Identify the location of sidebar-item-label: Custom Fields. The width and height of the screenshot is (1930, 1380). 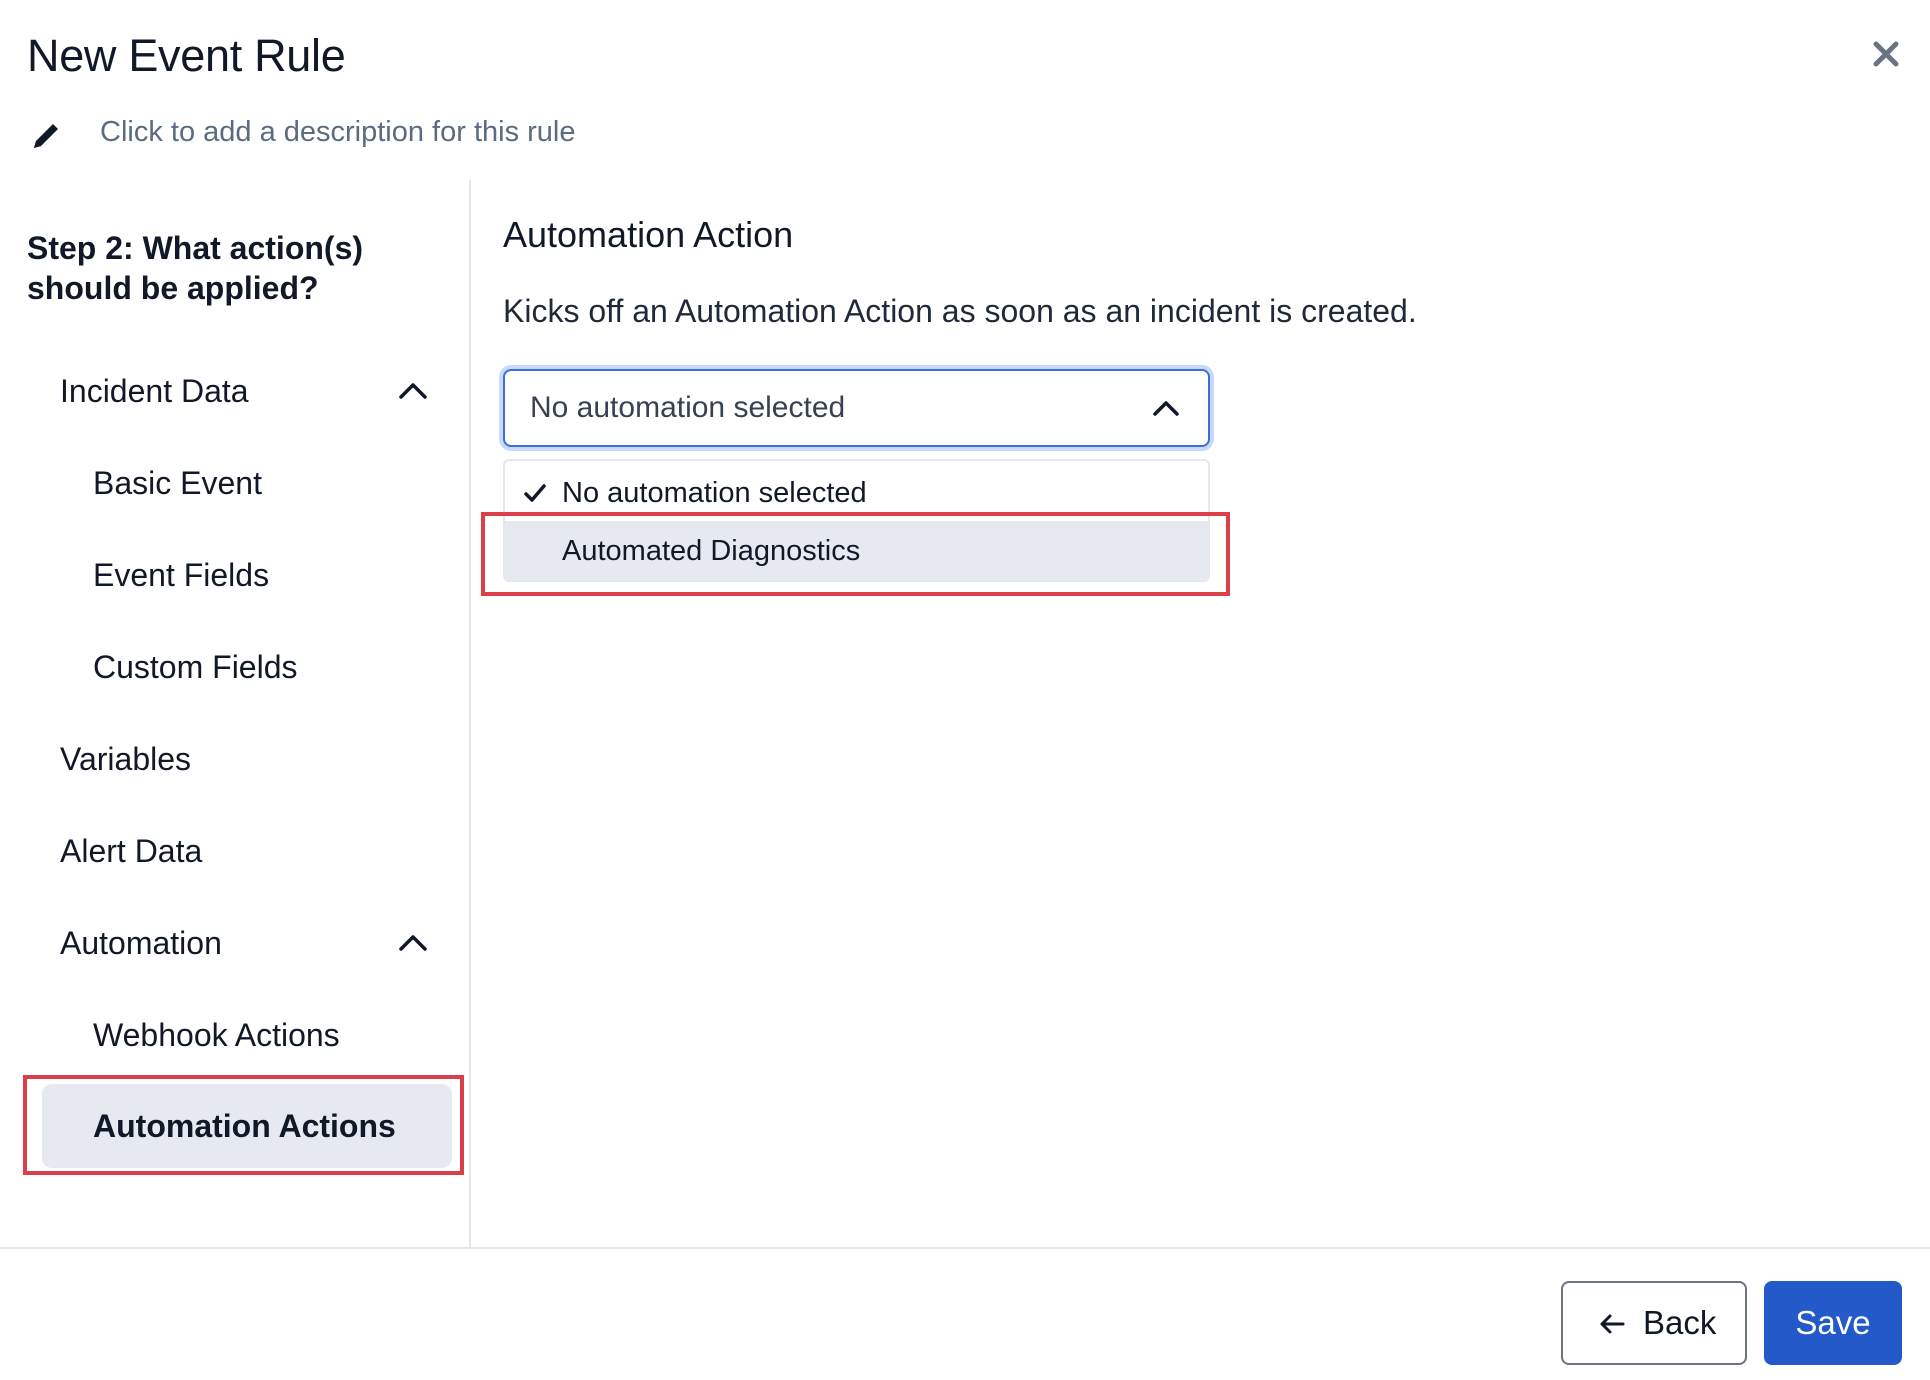
(195, 666).